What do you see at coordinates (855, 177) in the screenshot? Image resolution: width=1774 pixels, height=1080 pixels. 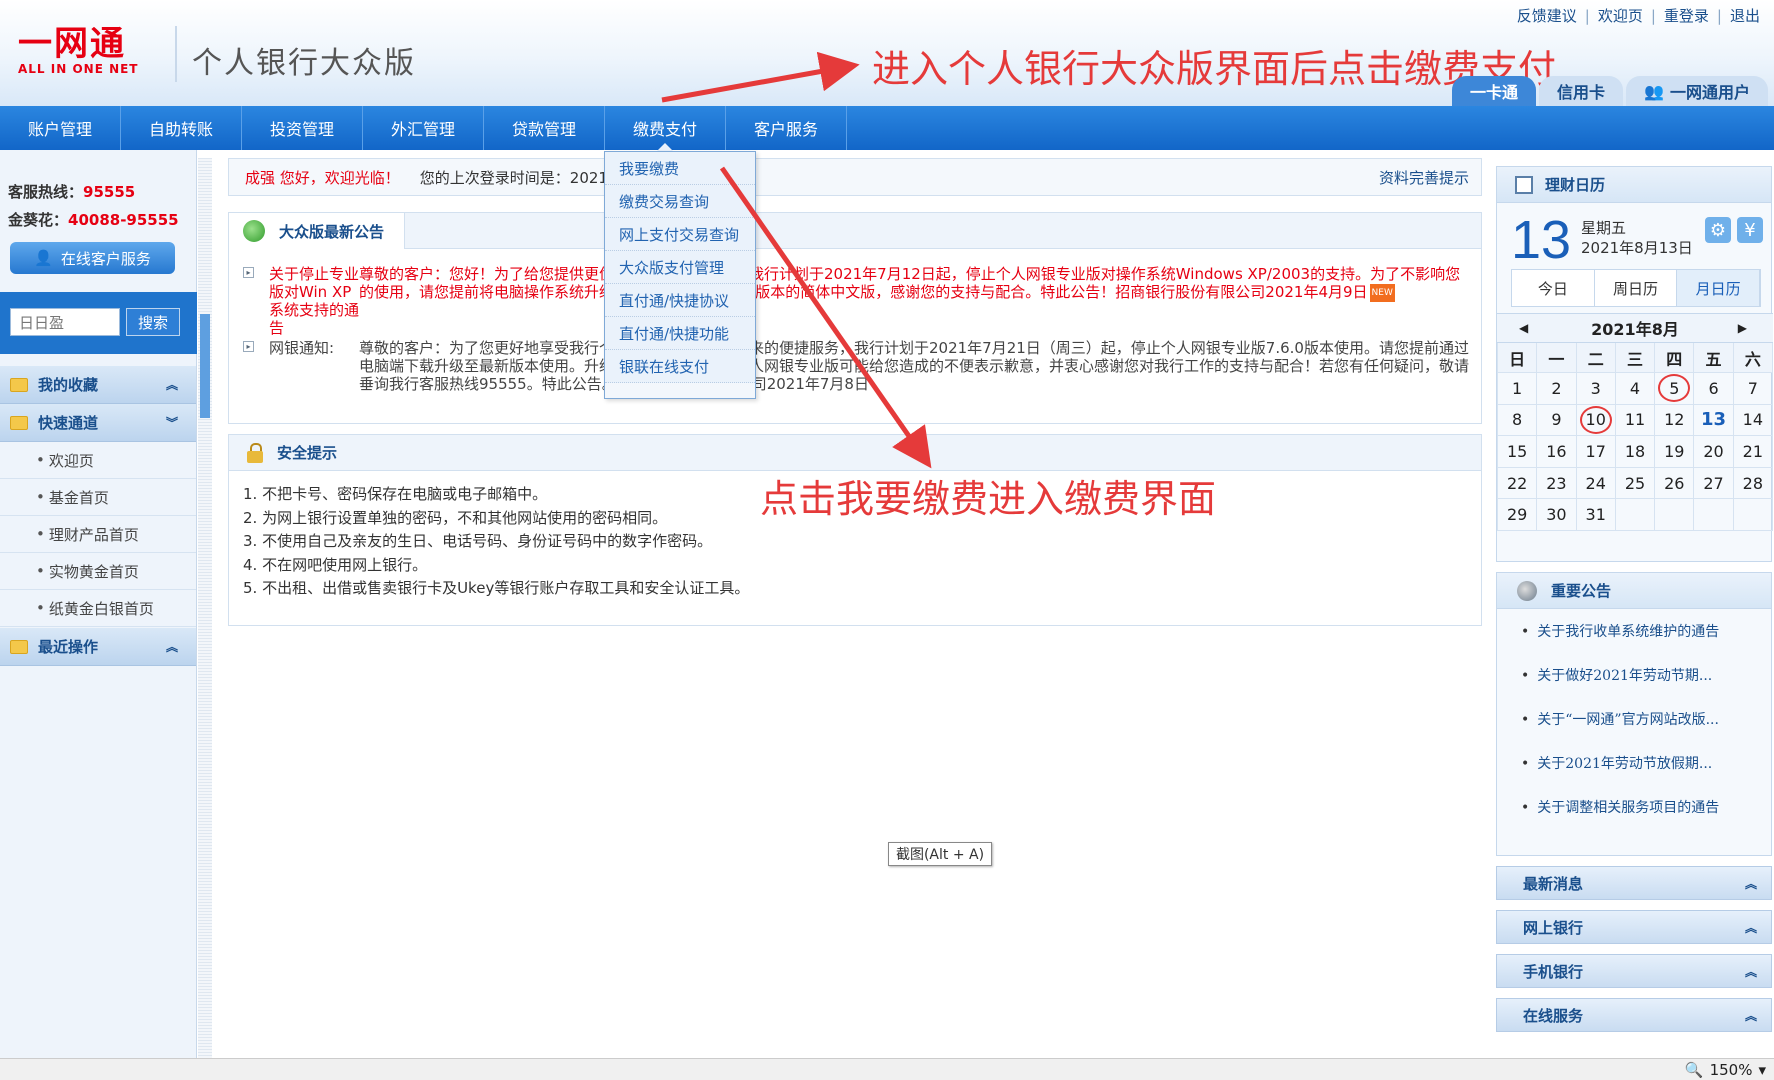 I see `welcome-bar: 成强 您好，欢迎光临！ 您的上次登录时间是：2021 资料完善提示` at bounding box center [855, 177].